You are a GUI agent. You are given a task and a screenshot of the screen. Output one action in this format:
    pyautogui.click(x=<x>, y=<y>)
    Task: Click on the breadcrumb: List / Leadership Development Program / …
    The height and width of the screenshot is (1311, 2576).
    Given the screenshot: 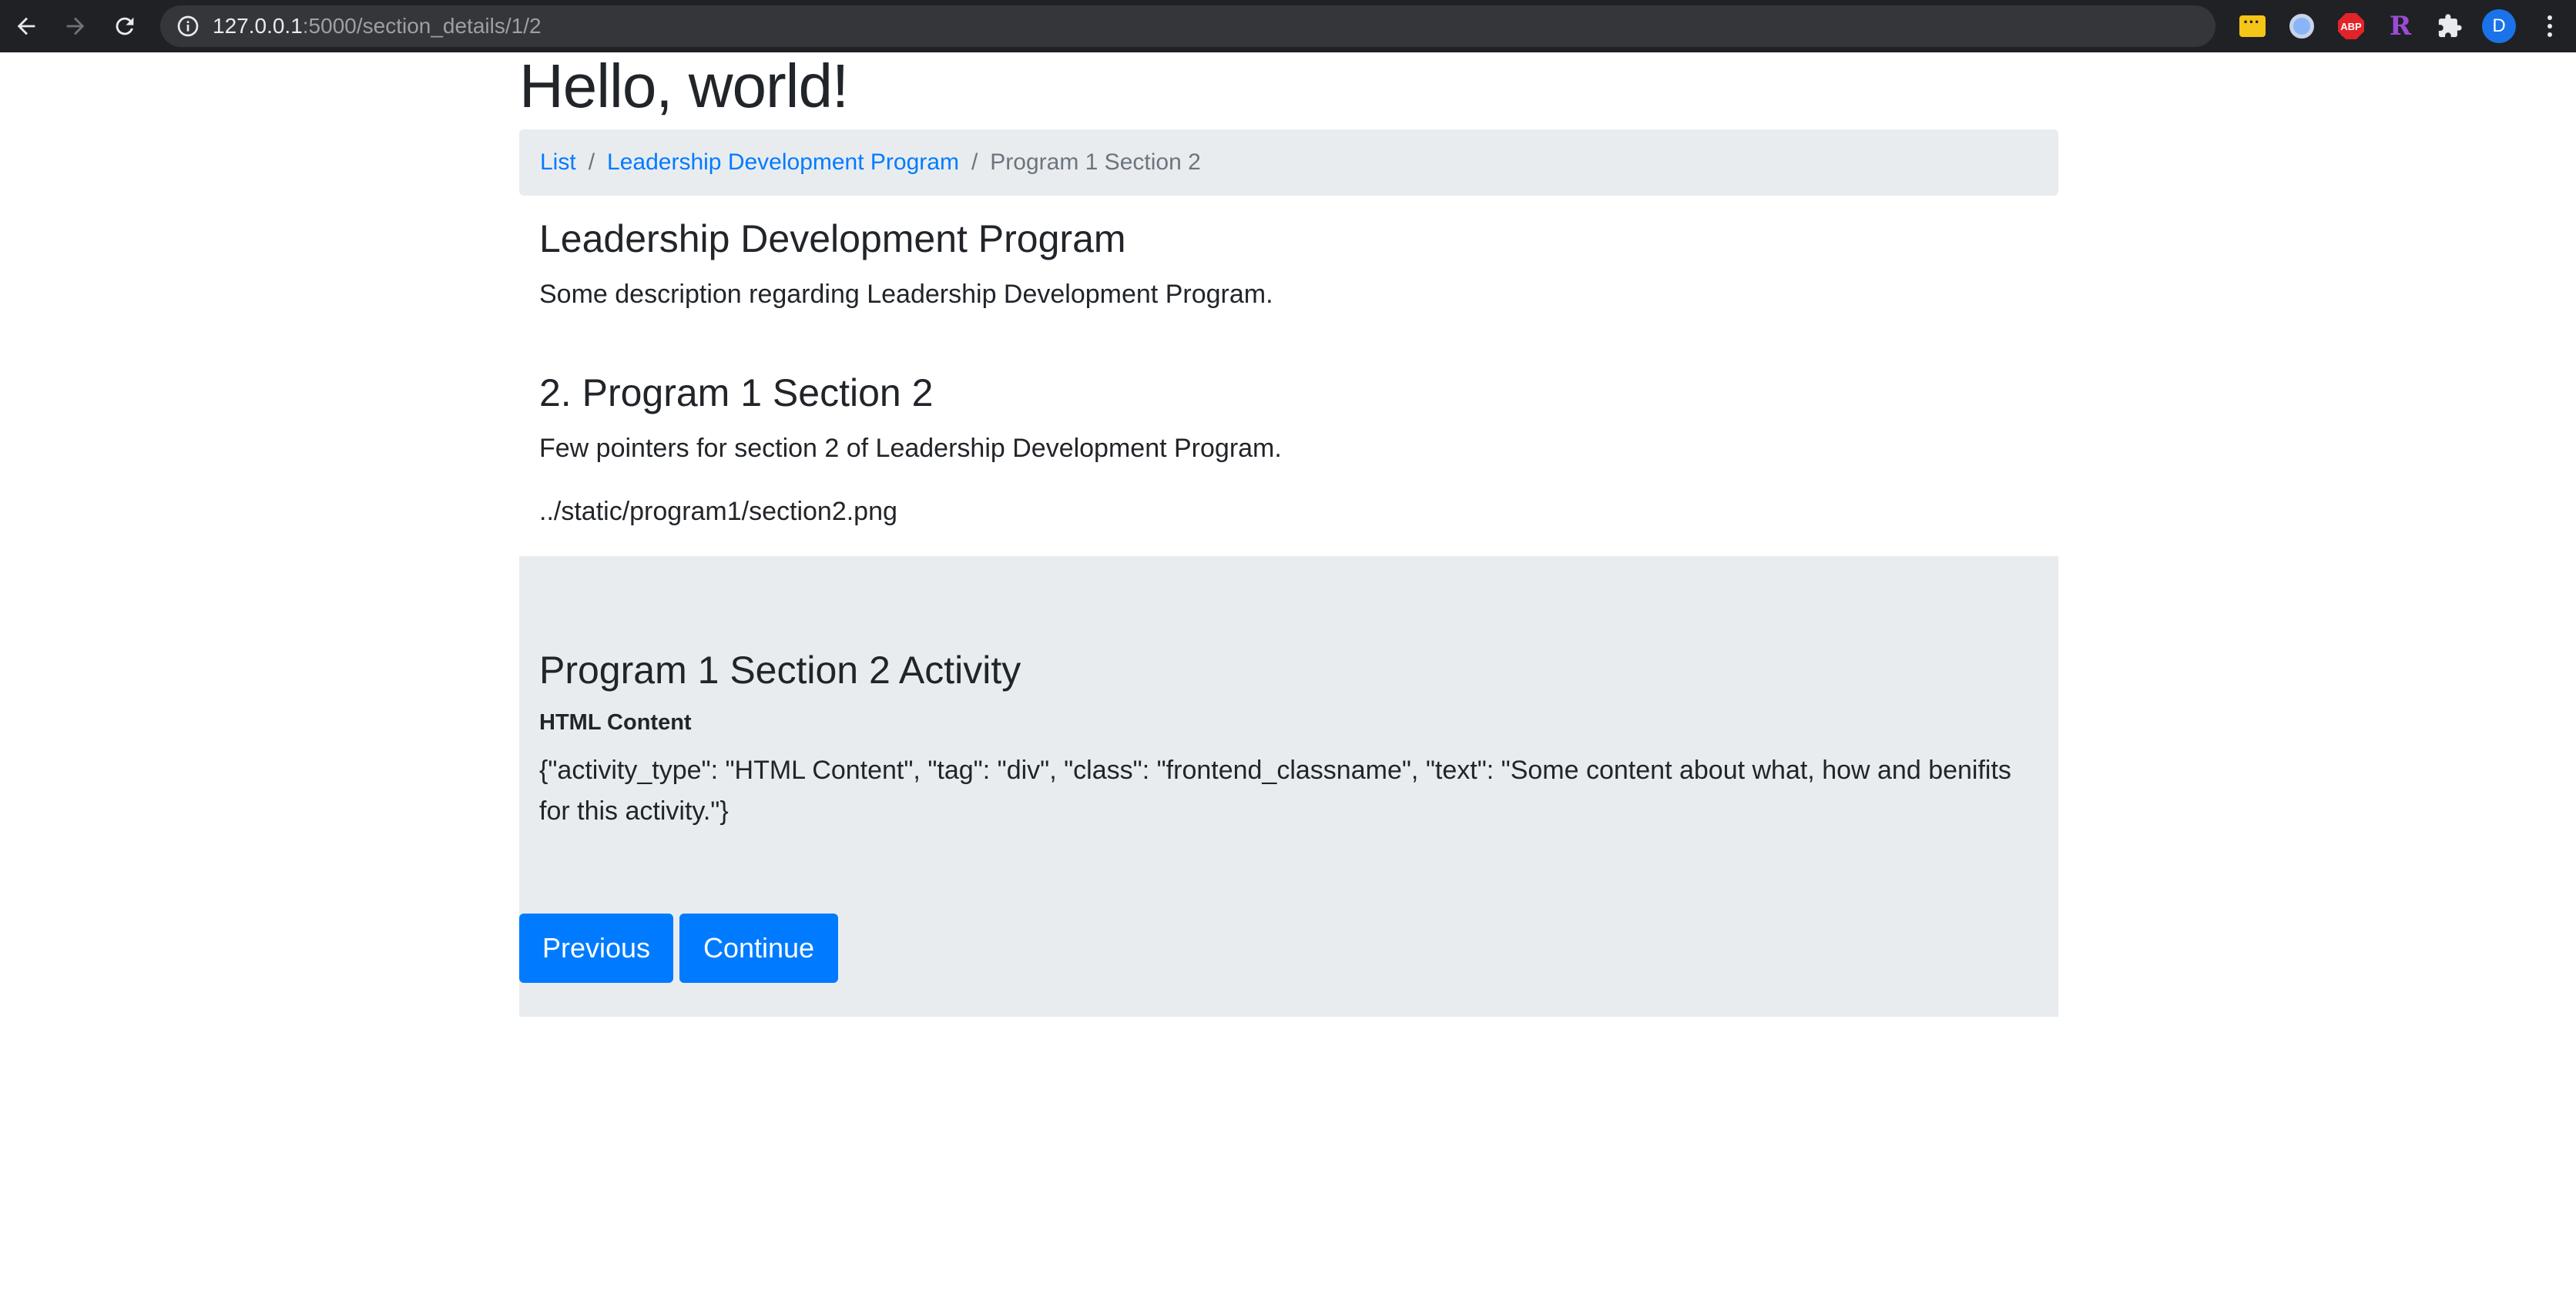 What is the action you would take?
    pyautogui.click(x=1288, y=162)
    